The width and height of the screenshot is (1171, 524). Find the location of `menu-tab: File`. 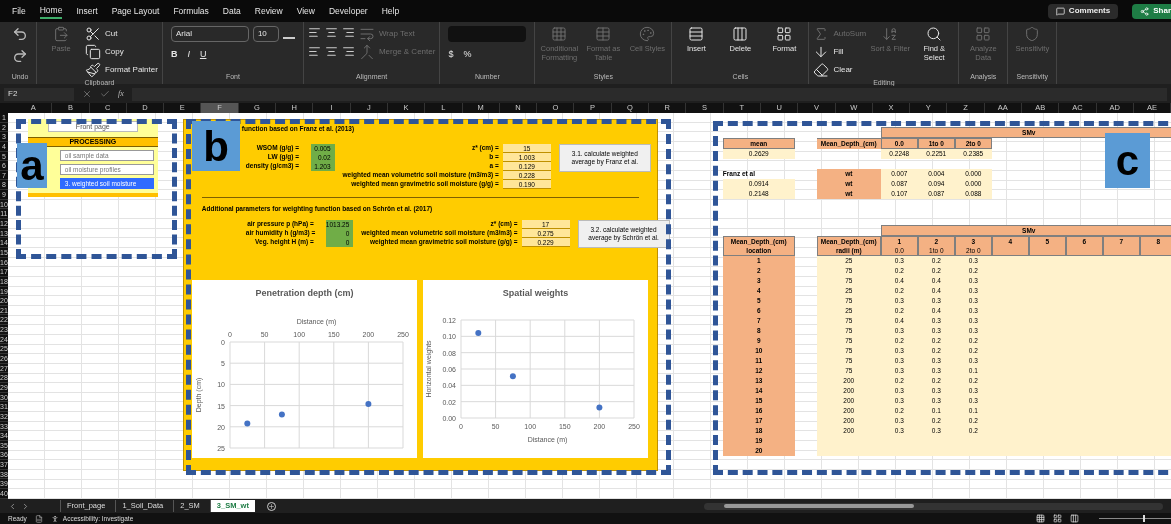

menu-tab: File is located at coordinates (19, 11).